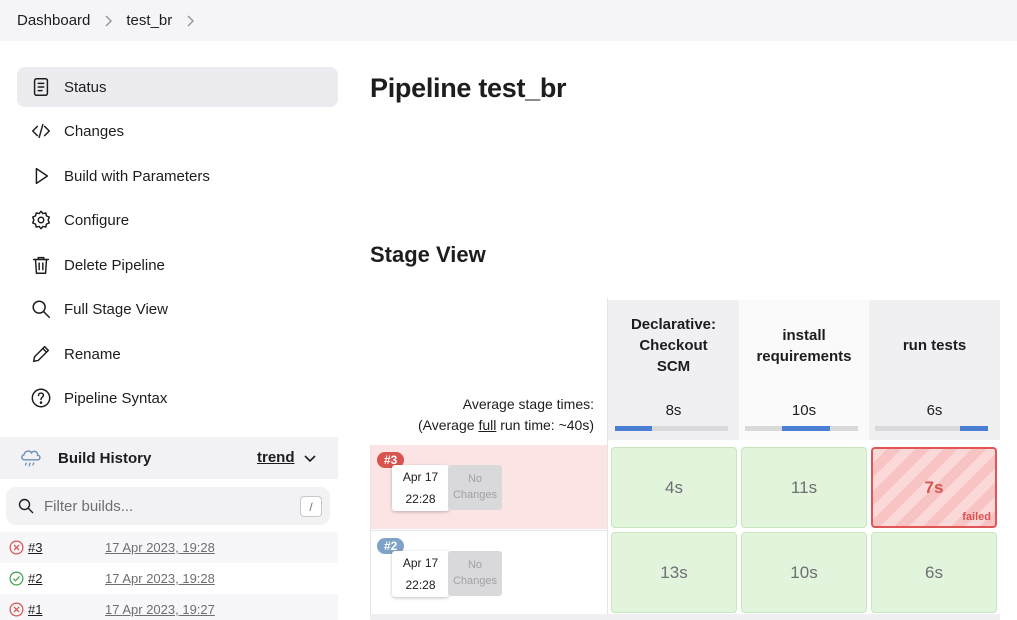  Describe the element at coordinates (85, 87) in the screenshot. I see `sidebar-item-label: Status` at that location.